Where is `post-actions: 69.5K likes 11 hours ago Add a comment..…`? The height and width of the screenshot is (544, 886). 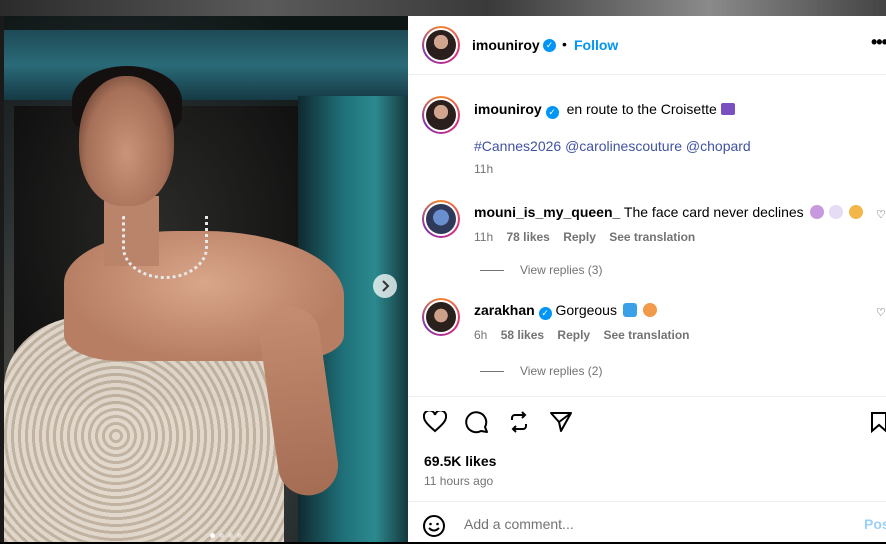 post-actions: 69.5K likes 11 hours ago Add a comment..… is located at coordinates (647, 469).